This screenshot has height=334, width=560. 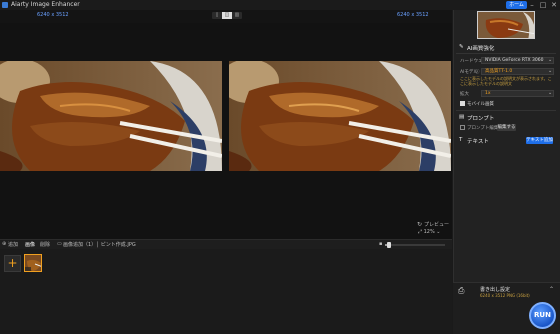 I want to click on hardware-value: NVIDIA GeForce RTX 3060, so click(x=514, y=60).